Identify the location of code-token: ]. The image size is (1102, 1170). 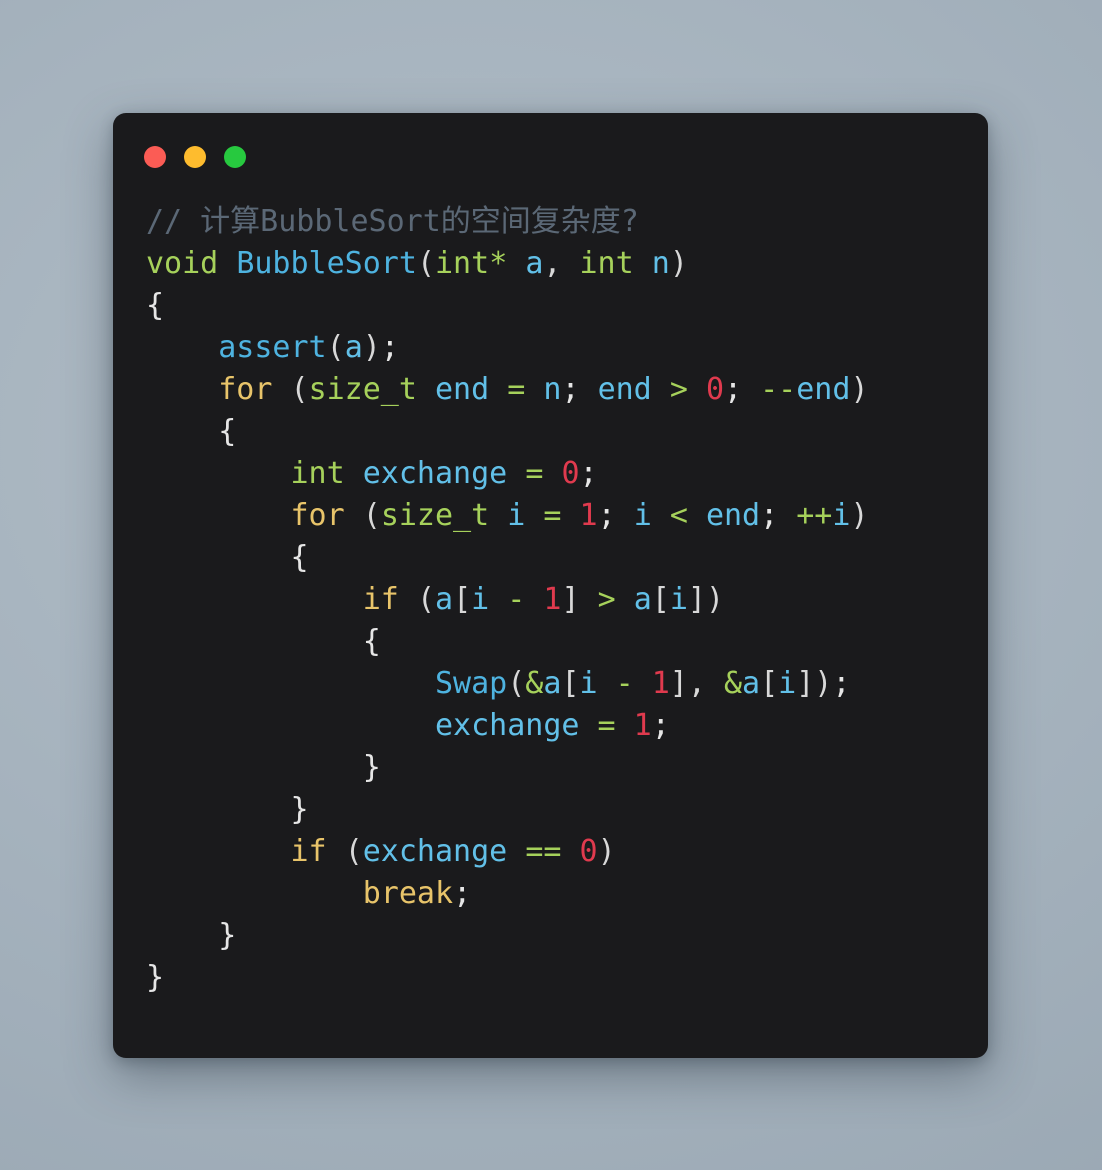
(570, 599).